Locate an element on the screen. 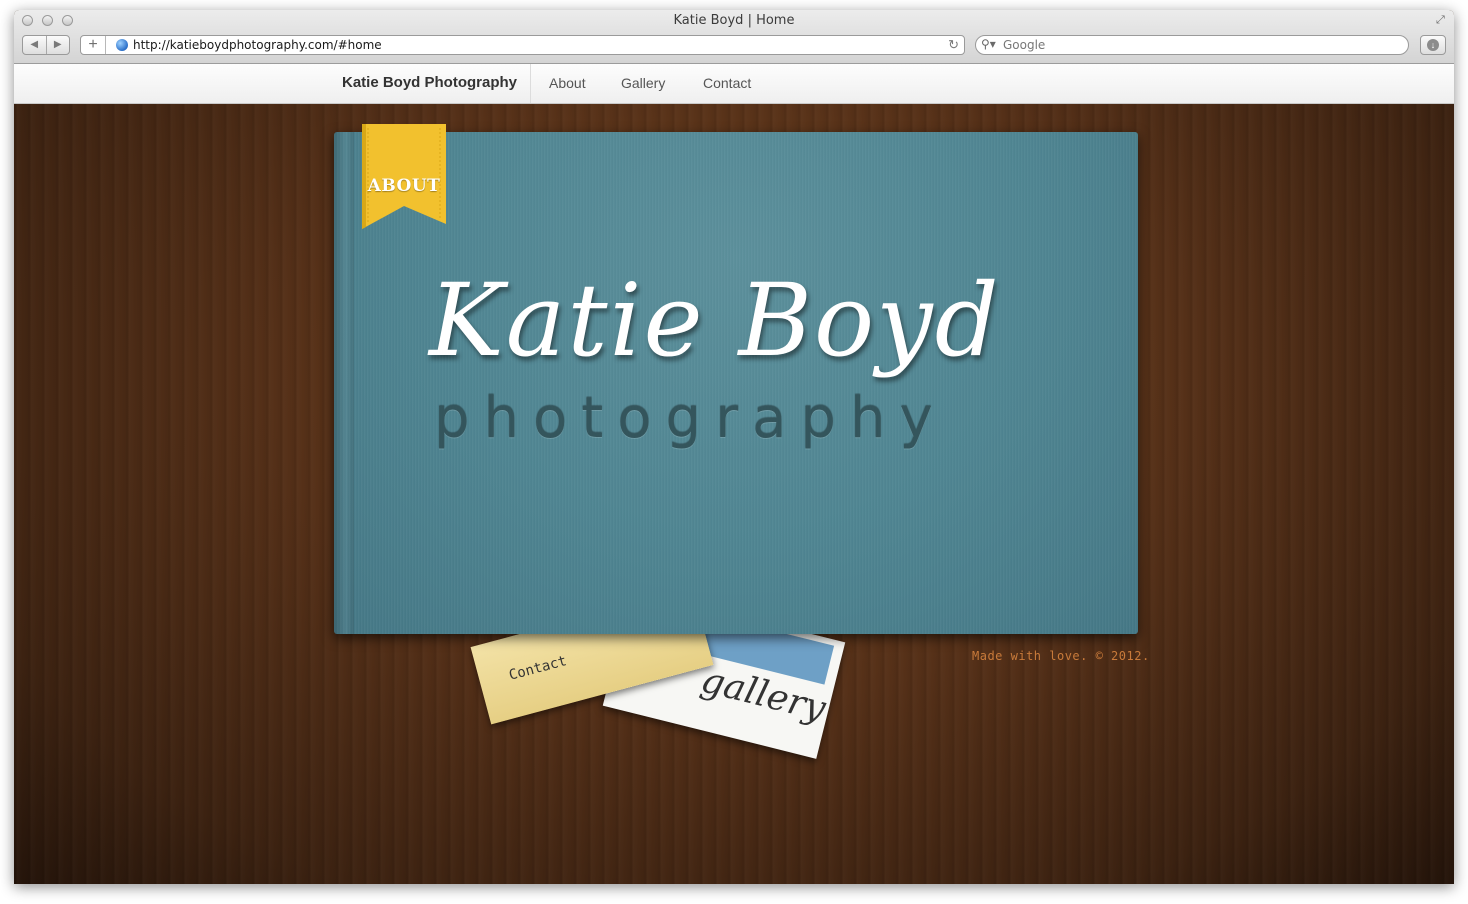 The image size is (1468, 904). search-input: ⚲▾ Google is located at coordinates (1192, 45).